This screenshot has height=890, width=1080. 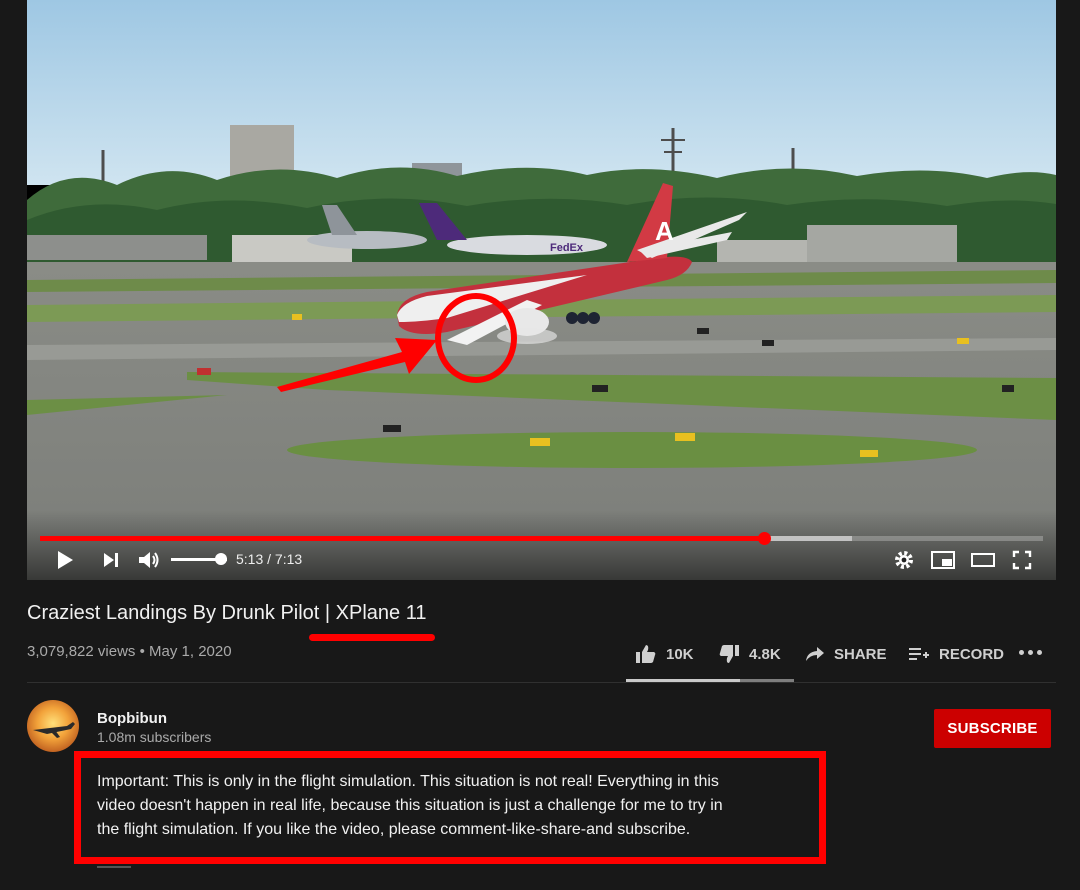 I want to click on miniplayer-button, so click(x=943, y=560).